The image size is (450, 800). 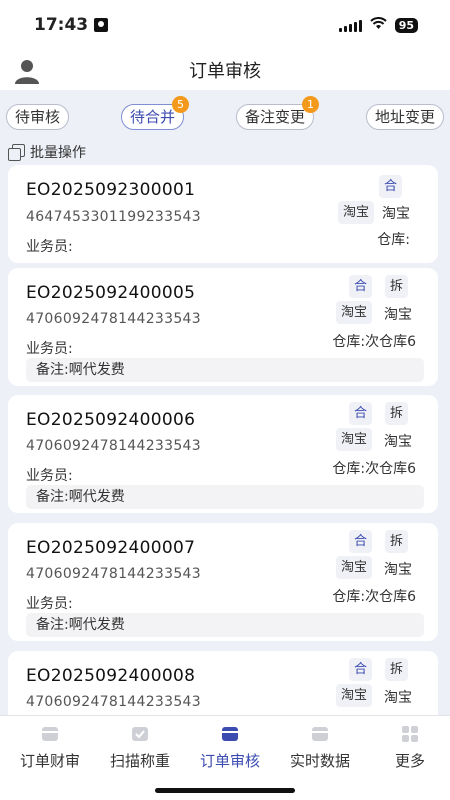 I want to click on scale-box-icon, so click(x=140, y=734).